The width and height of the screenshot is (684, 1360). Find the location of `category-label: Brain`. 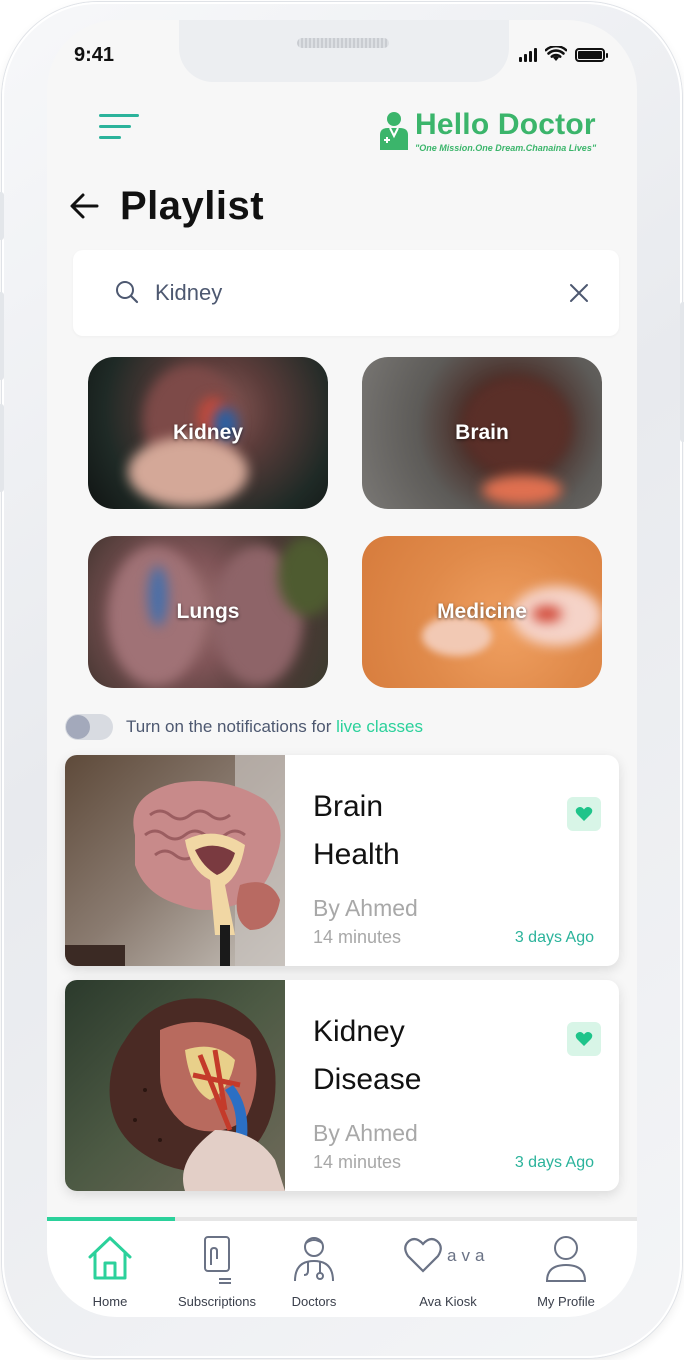

category-label: Brain is located at coordinates (482, 432).